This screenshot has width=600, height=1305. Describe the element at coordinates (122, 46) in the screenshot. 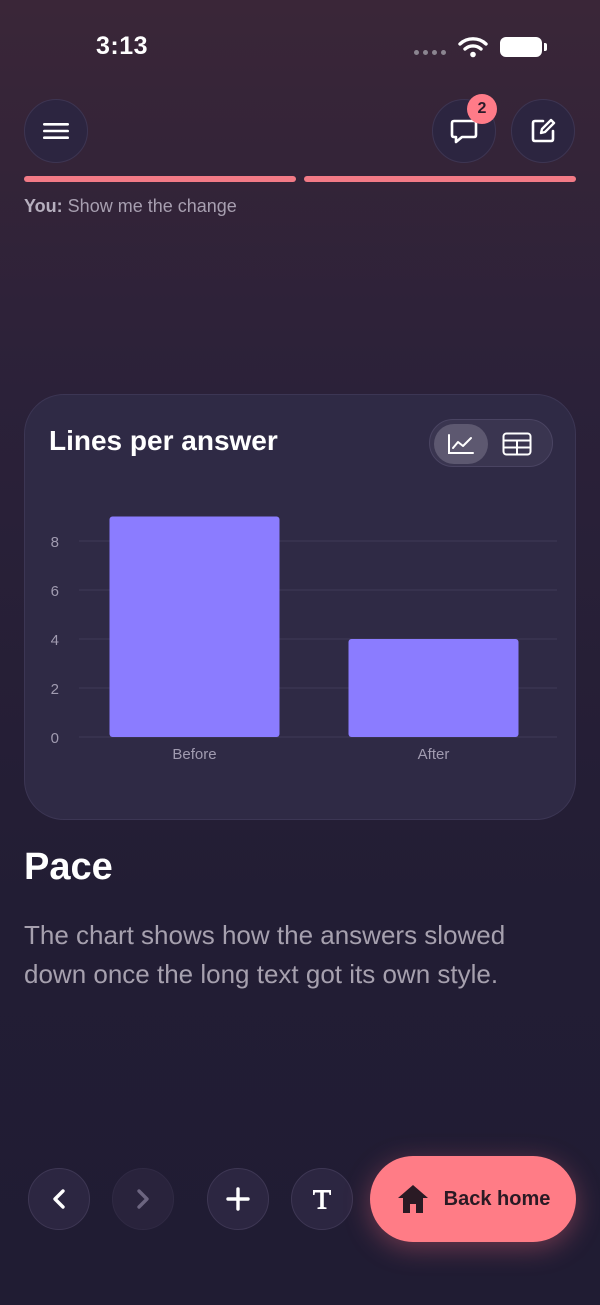

I see `status-time: 3:13` at that location.